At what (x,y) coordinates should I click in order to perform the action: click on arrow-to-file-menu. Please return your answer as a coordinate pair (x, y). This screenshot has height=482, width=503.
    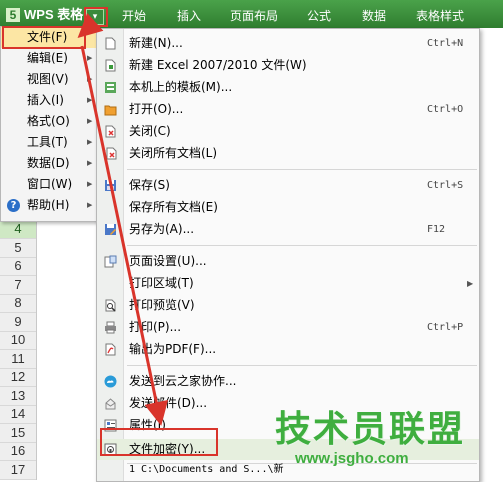
    Looking at the image, I should click on (90, 26).